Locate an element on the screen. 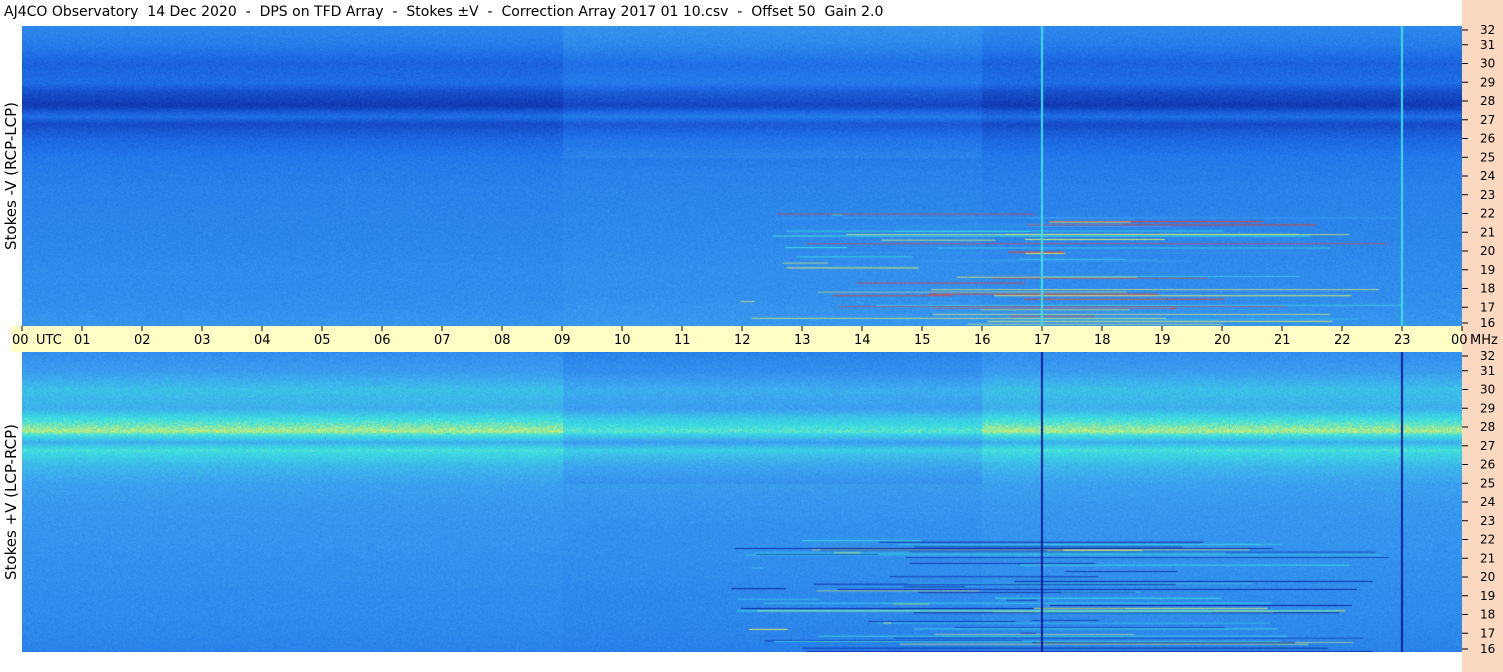  time-tick-label: 17 is located at coordinates (1042, 340).